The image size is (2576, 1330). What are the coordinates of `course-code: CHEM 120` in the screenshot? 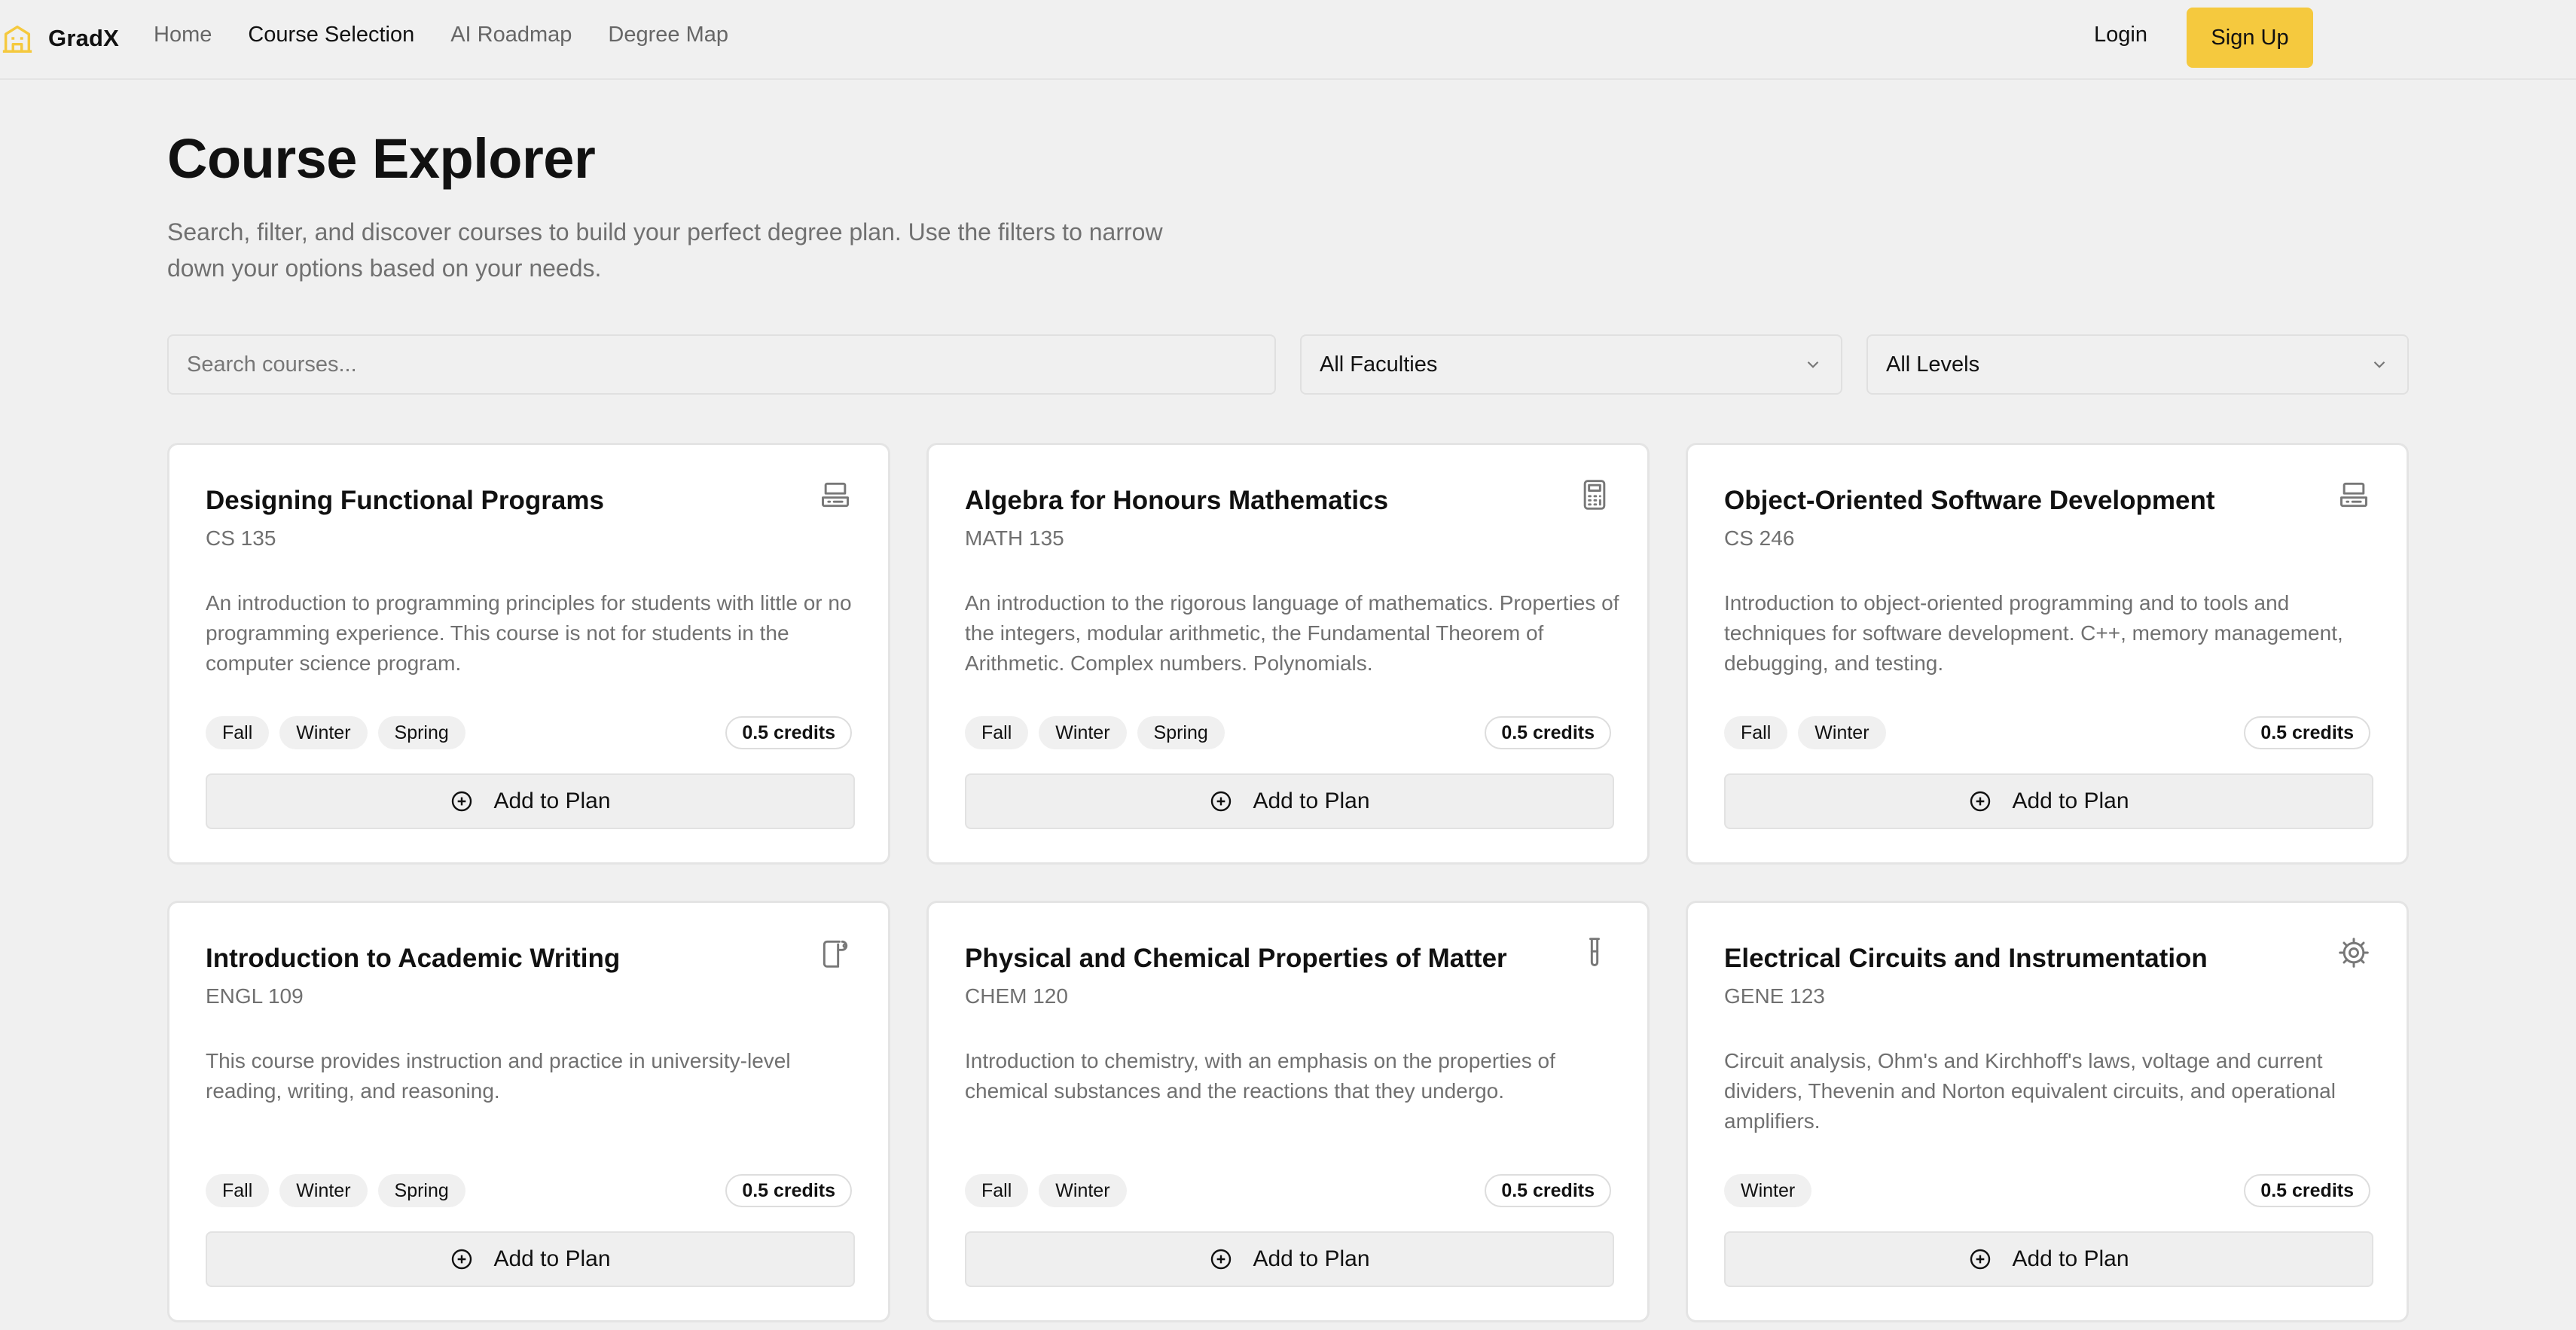 It's located at (1017, 996).